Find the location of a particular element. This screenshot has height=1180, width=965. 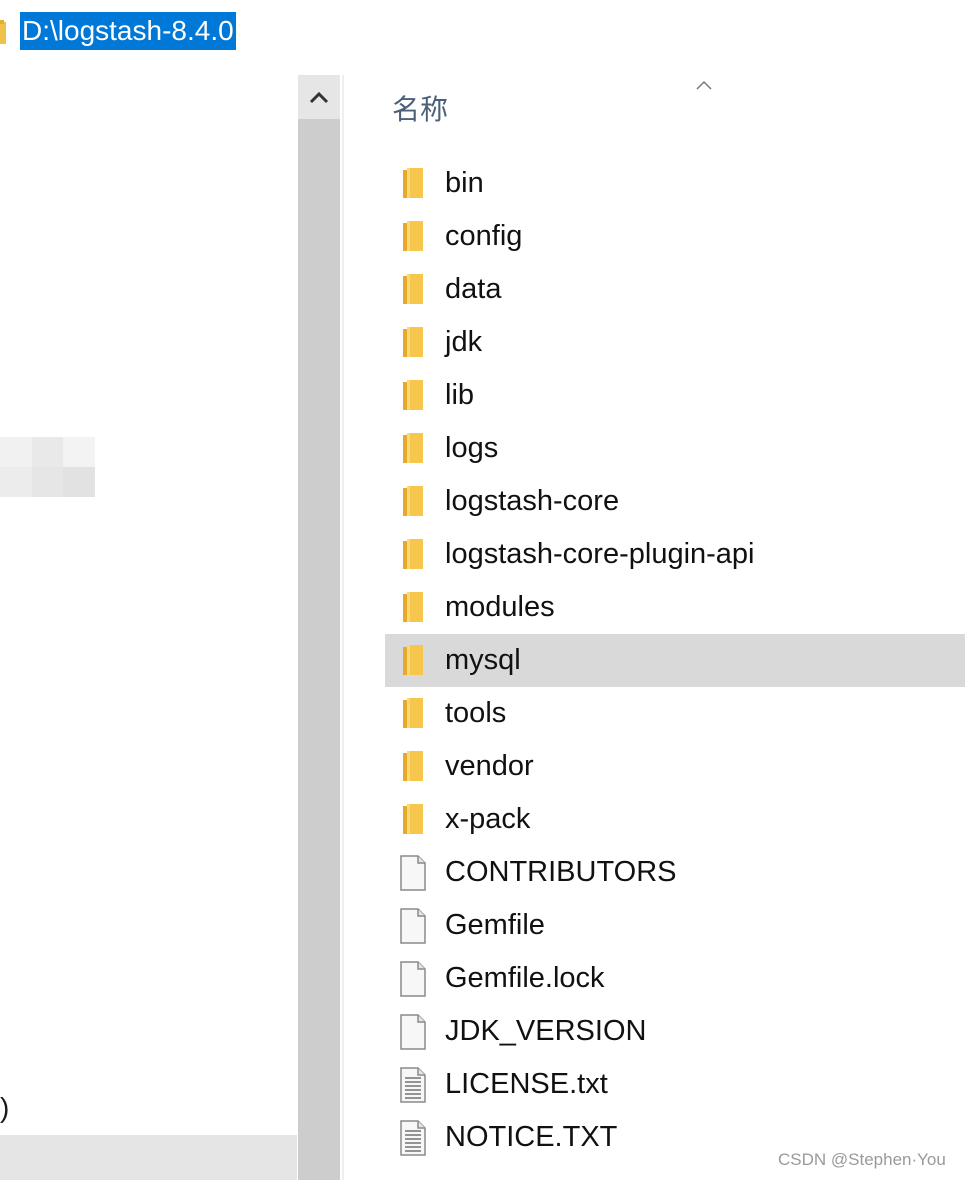

blurred-region is located at coordinates (47, 467).